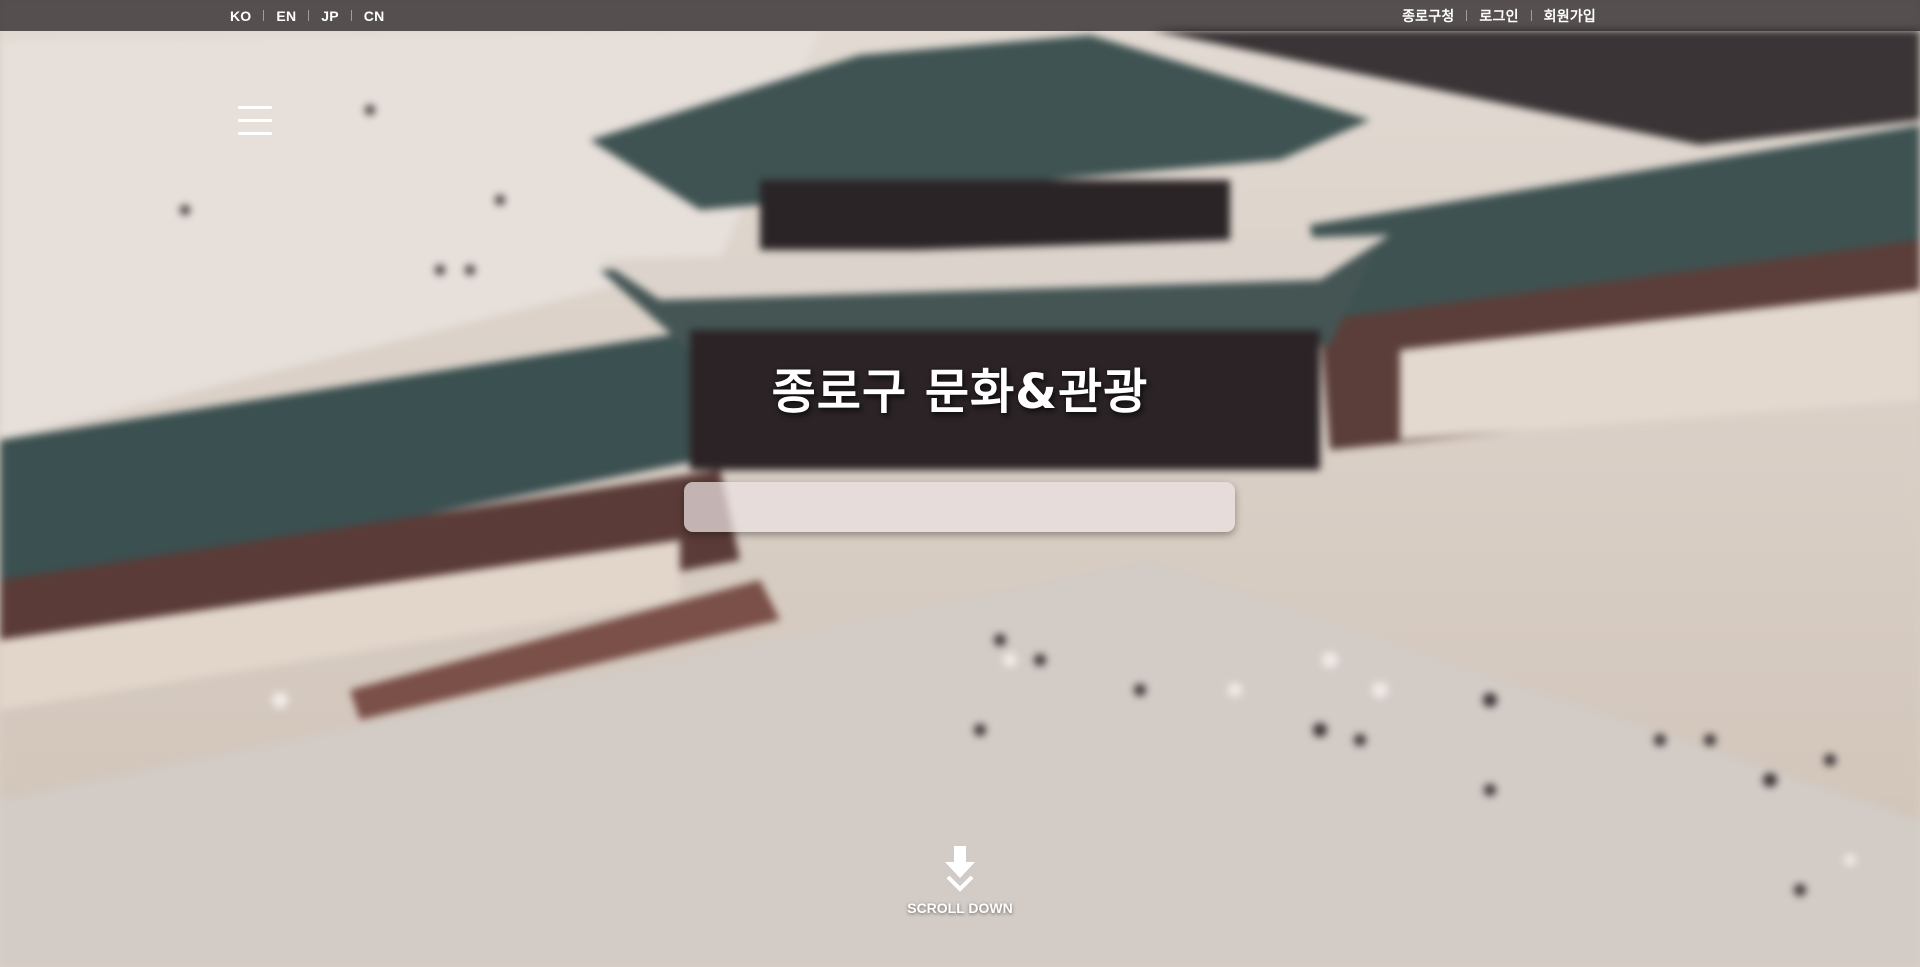 Image resolution: width=1920 pixels, height=967 pixels. I want to click on language-selector: KO EN JP CN, so click(307, 15).